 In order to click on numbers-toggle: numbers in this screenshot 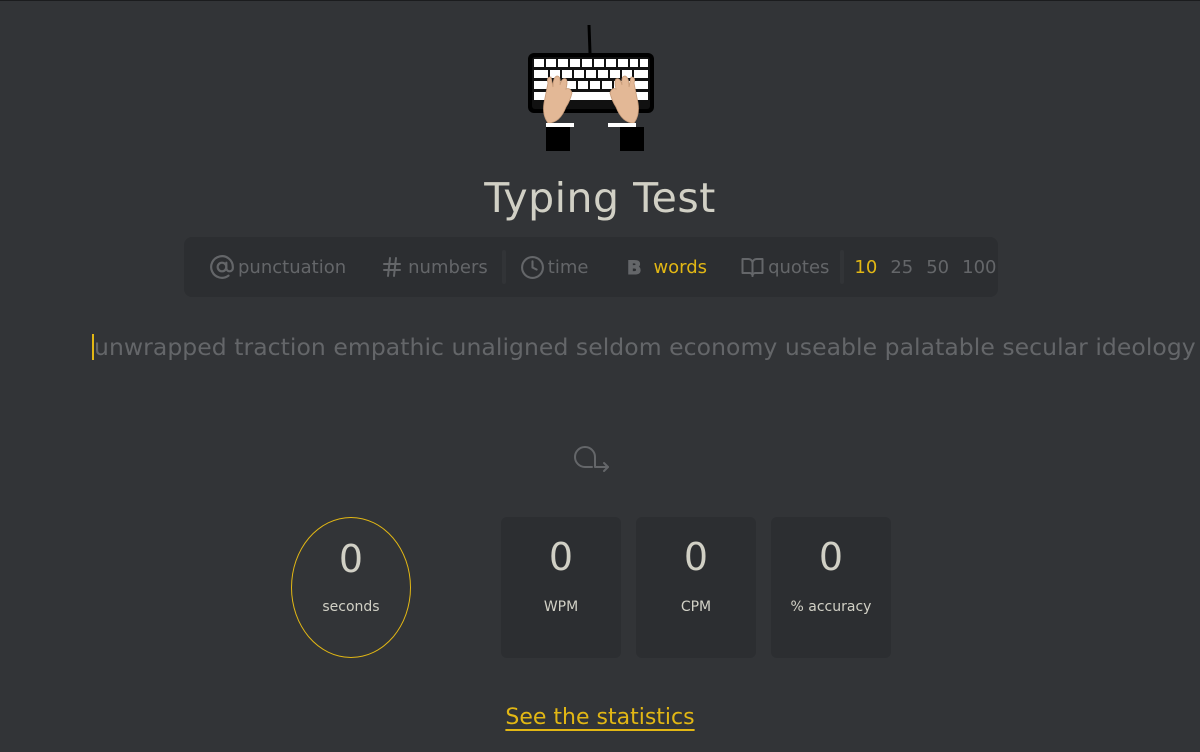, I will do `click(434, 267)`.